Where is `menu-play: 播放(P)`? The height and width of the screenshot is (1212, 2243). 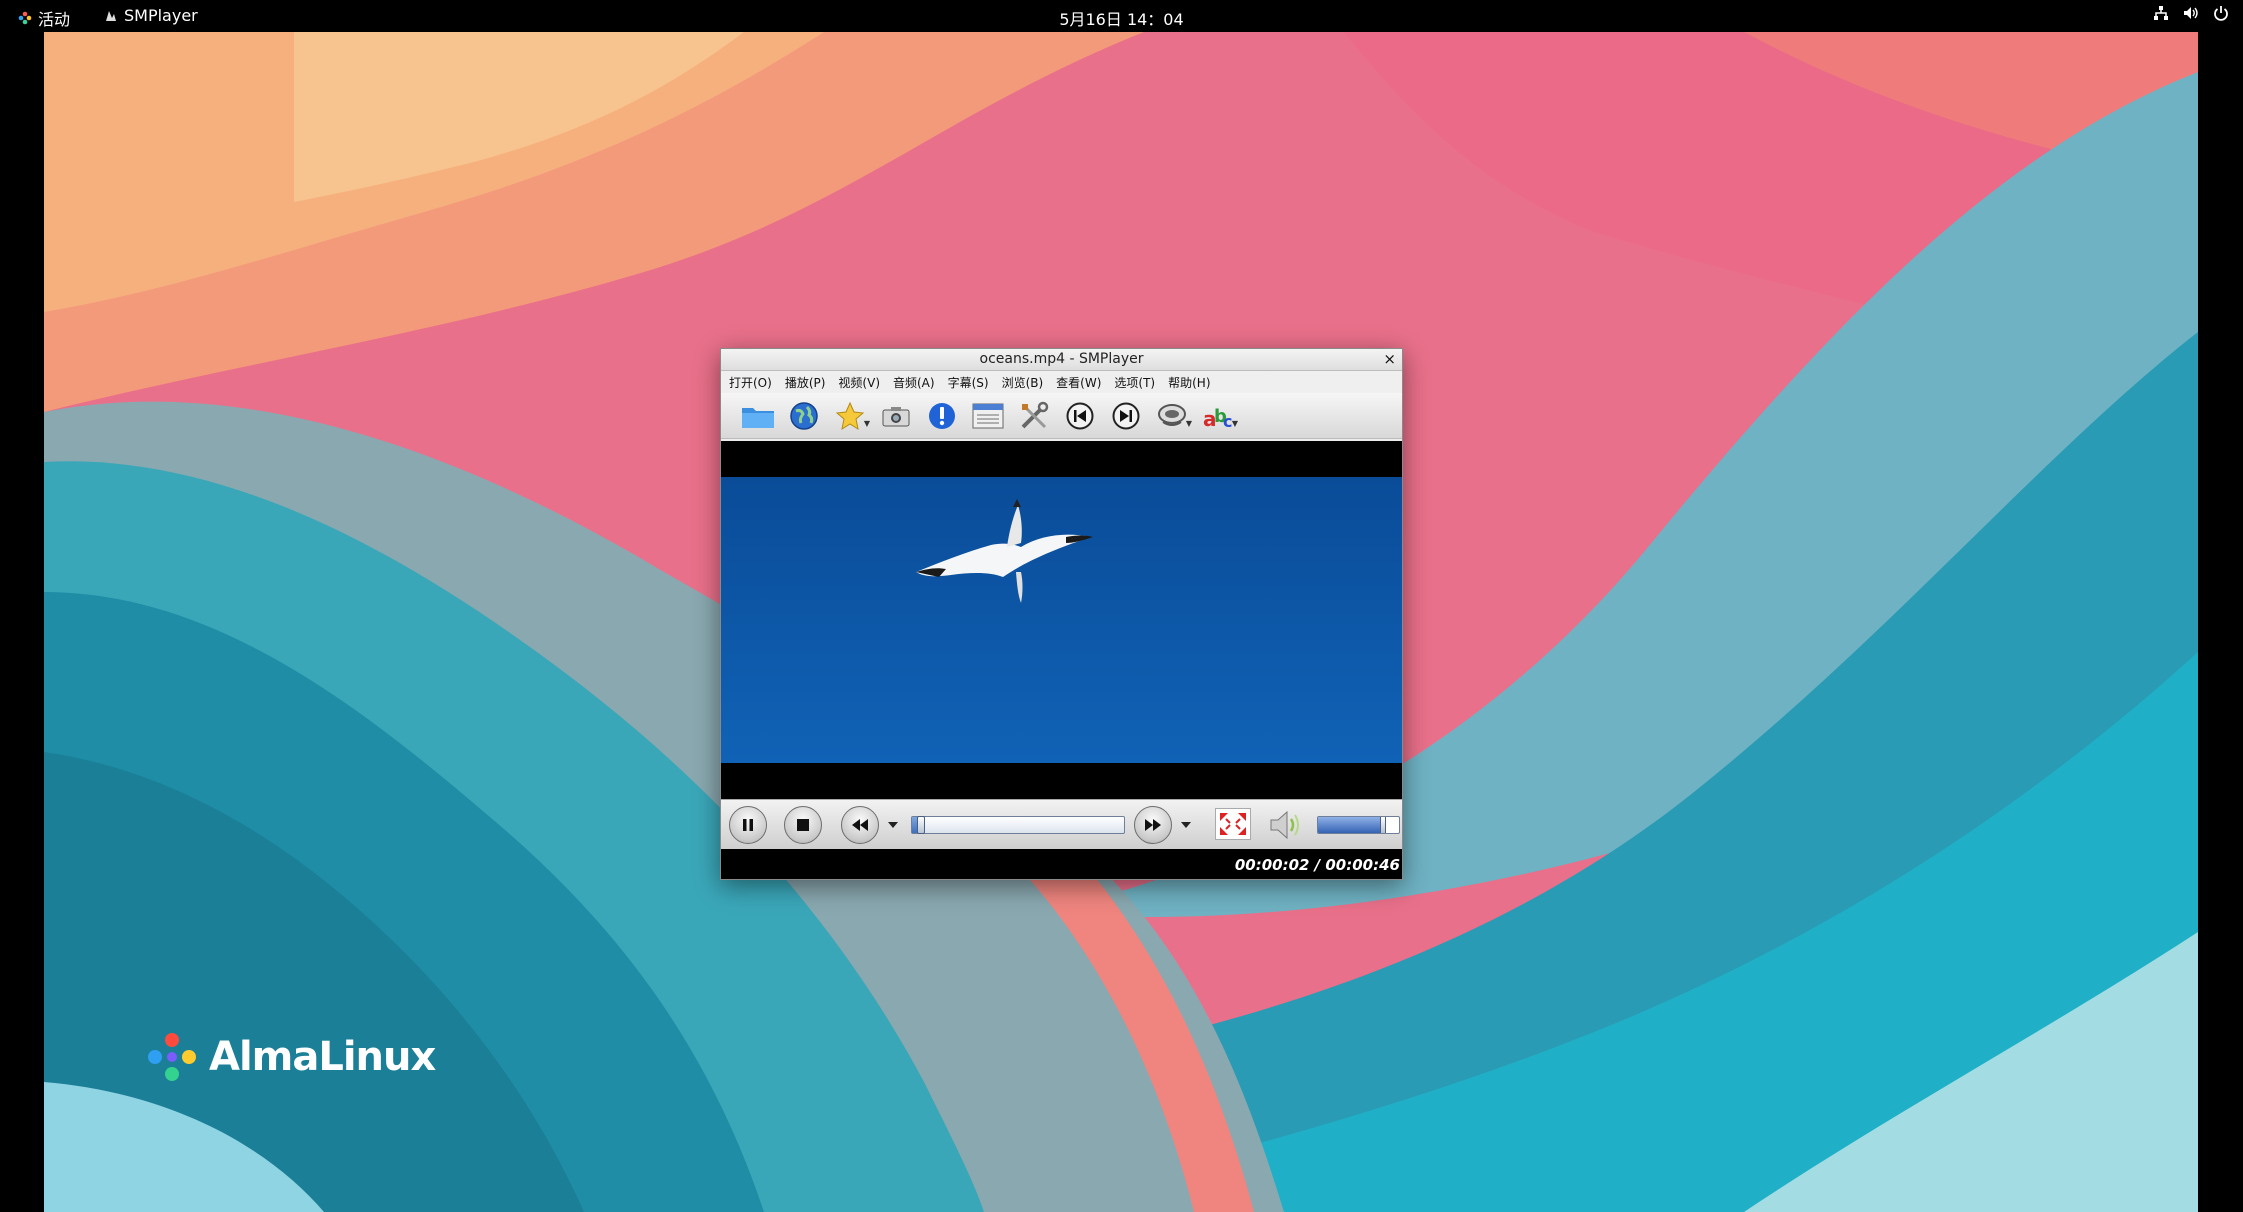
menu-play: 播放(P) is located at coordinates (805, 382).